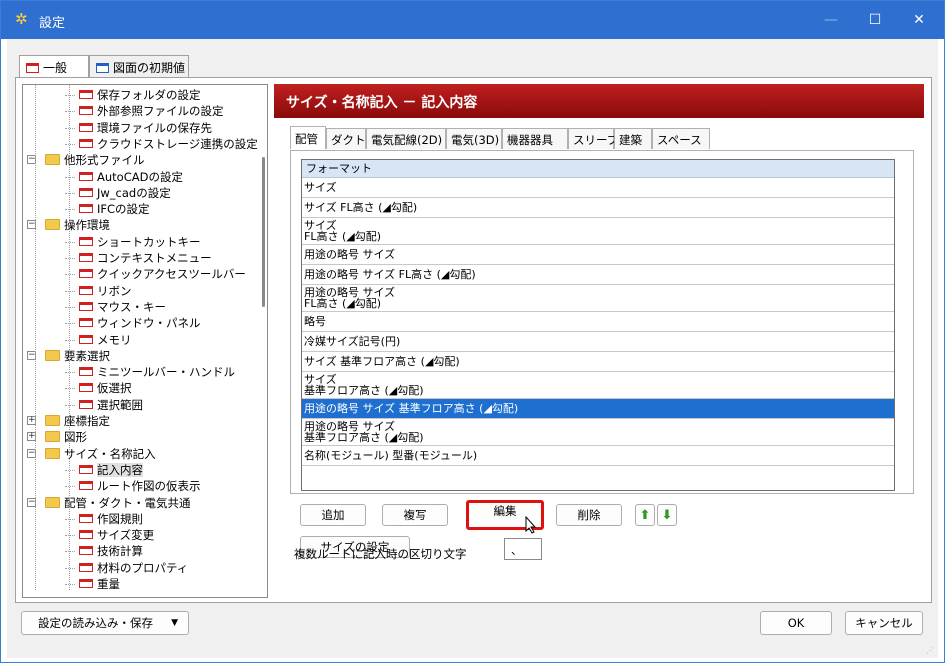 The image size is (945, 663). Describe the element at coordinates (54, 66) in the screenshot. I see `tab-general: 一般` at that location.